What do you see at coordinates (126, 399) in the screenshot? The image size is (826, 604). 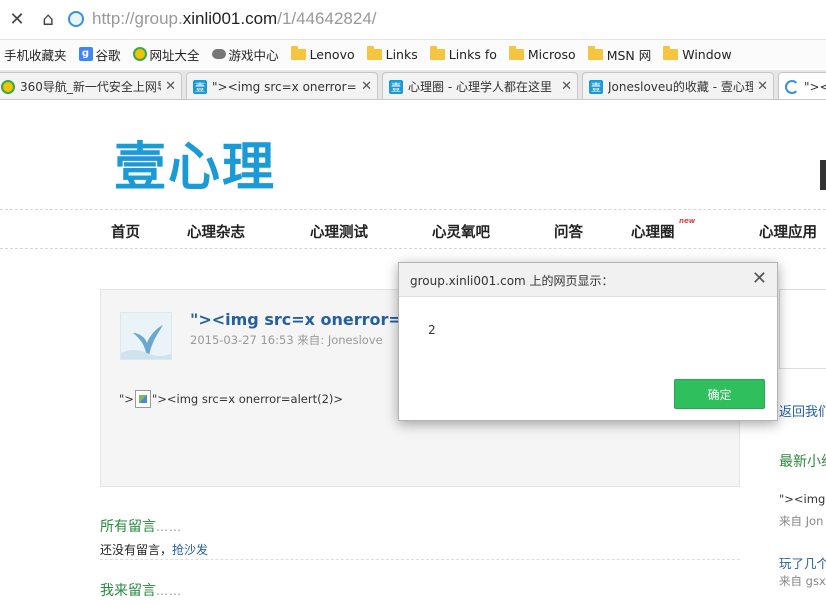 I see `post-body-prefix: ">` at bounding box center [126, 399].